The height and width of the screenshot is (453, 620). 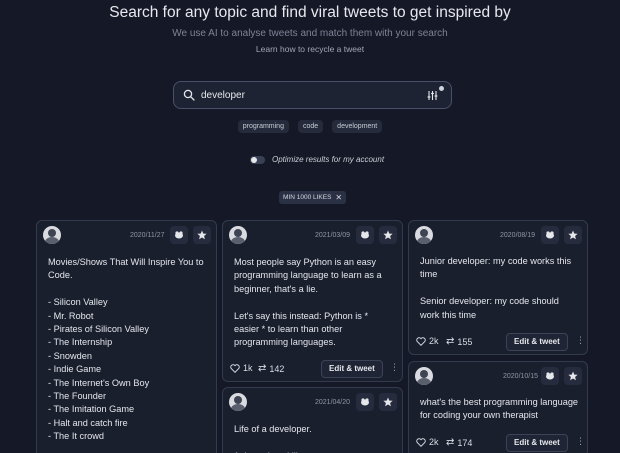 What do you see at coordinates (263, 126) in the screenshot?
I see `tag-programming: programming` at bounding box center [263, 126].